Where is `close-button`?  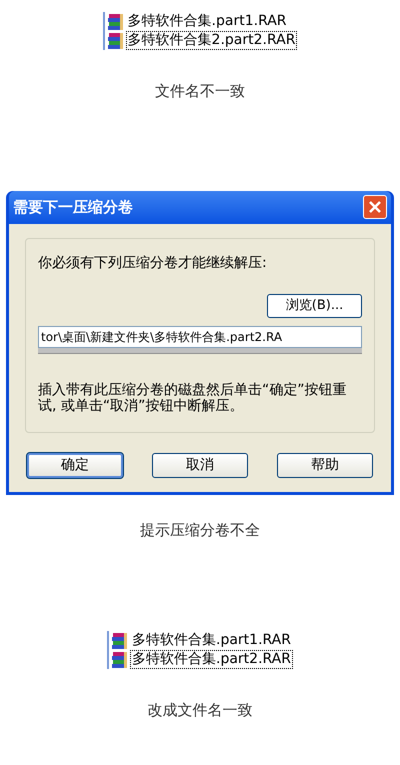
close-button is located at coordinates (375, 207).